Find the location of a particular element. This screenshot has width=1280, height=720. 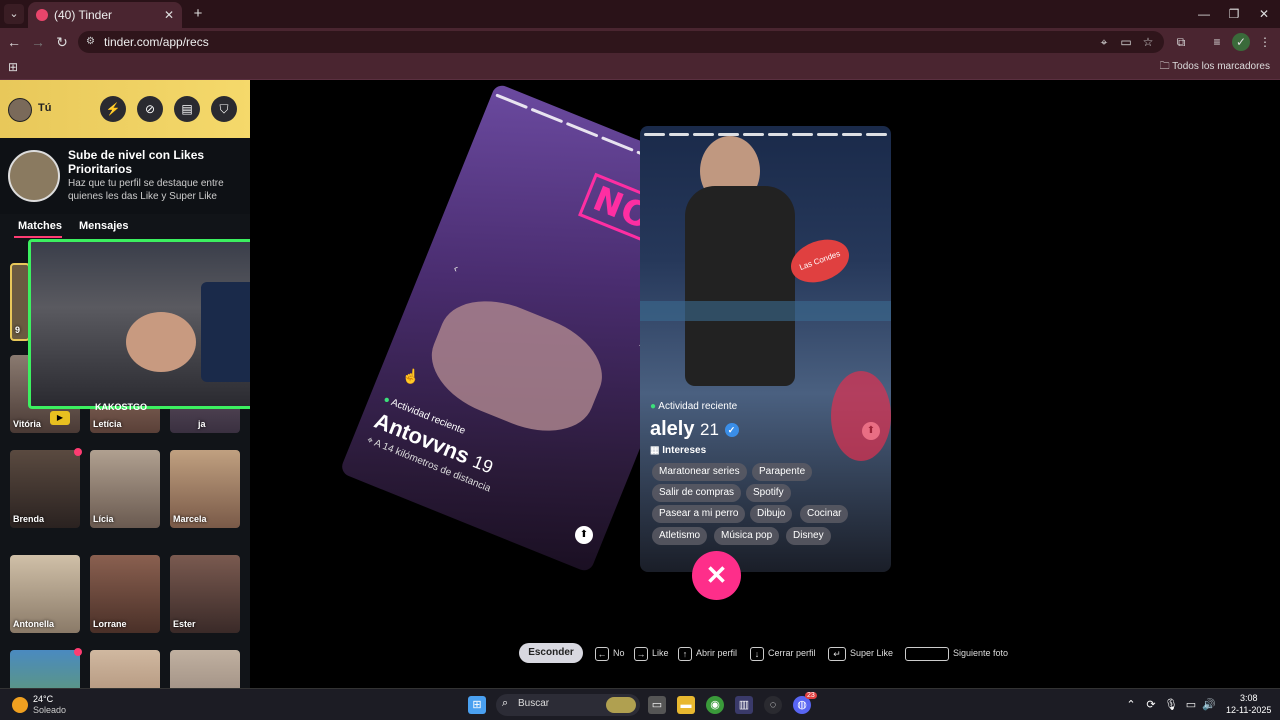

omnibox: ⚙ tinder.com/app/recs ⌖ ▭ ☆ is located at coordinates (621, 42).